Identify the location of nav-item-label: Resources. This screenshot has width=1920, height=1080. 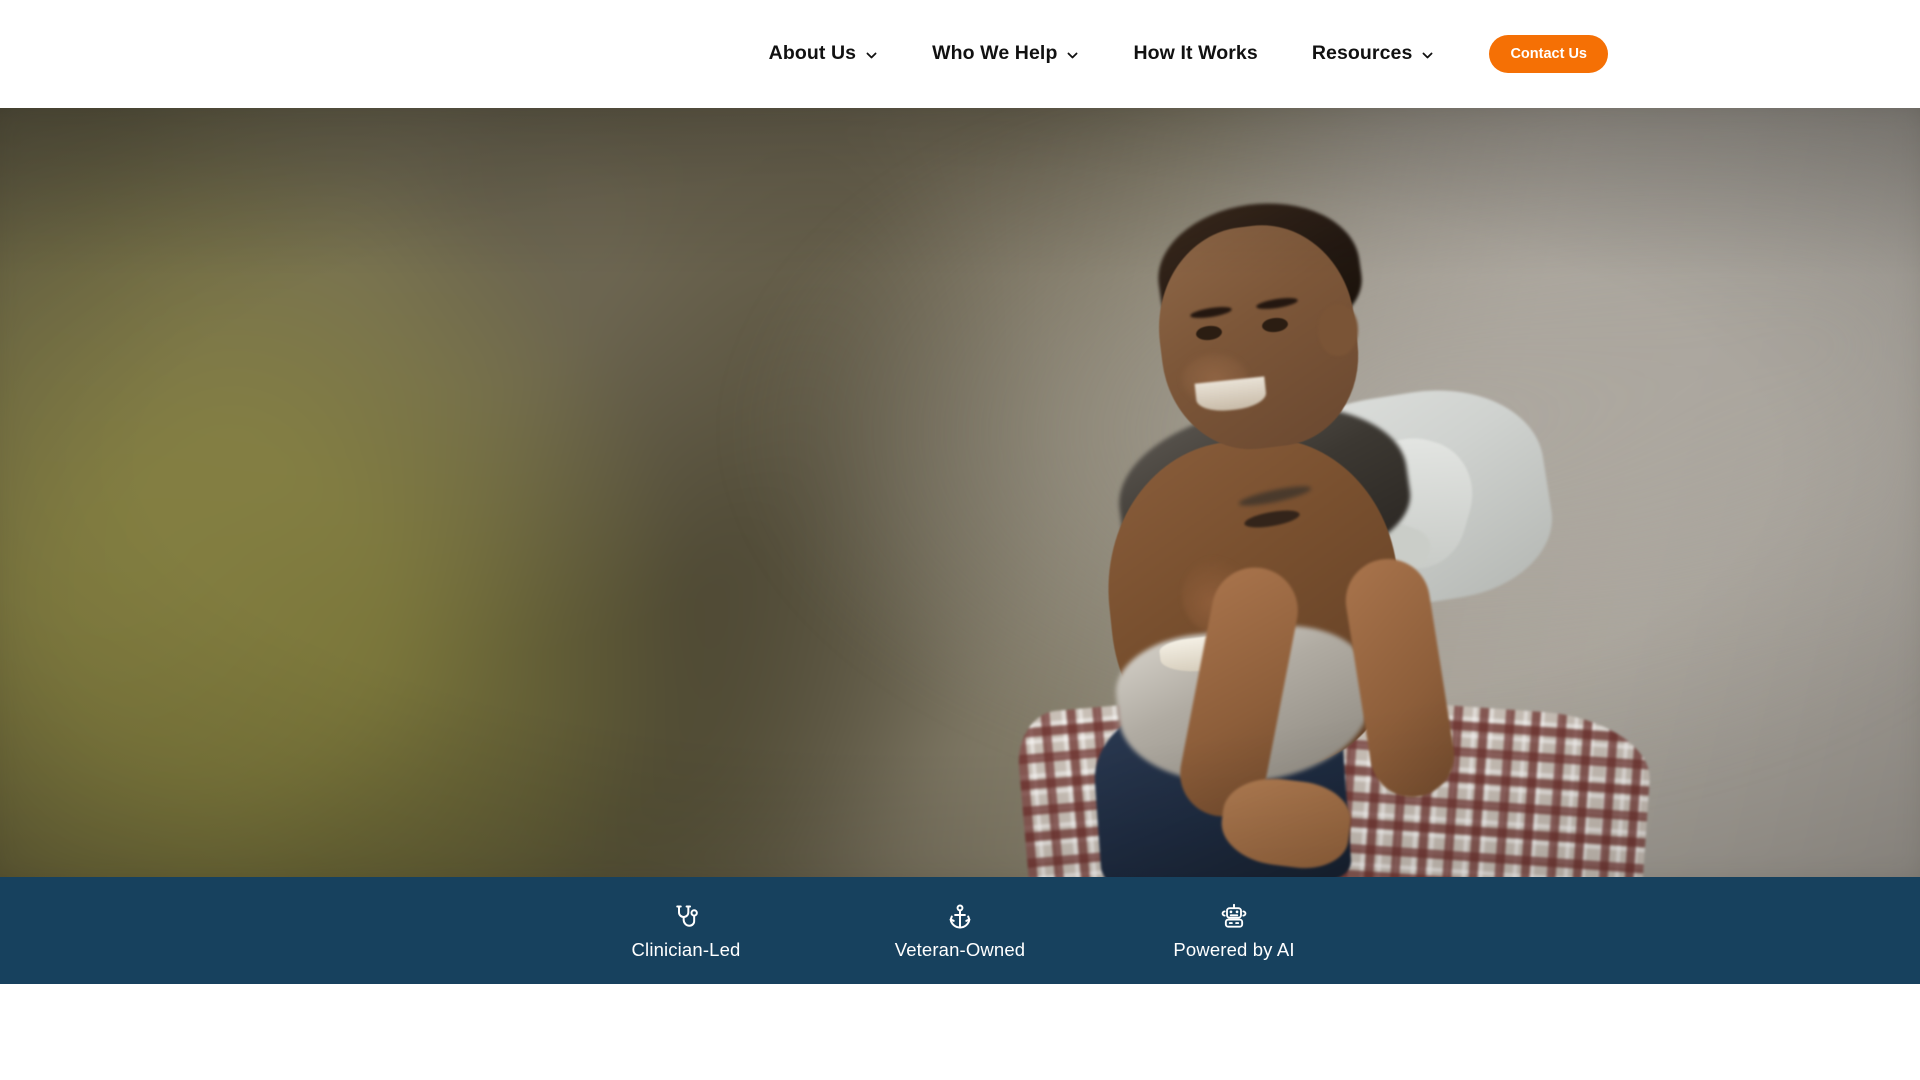
(1362, 53).